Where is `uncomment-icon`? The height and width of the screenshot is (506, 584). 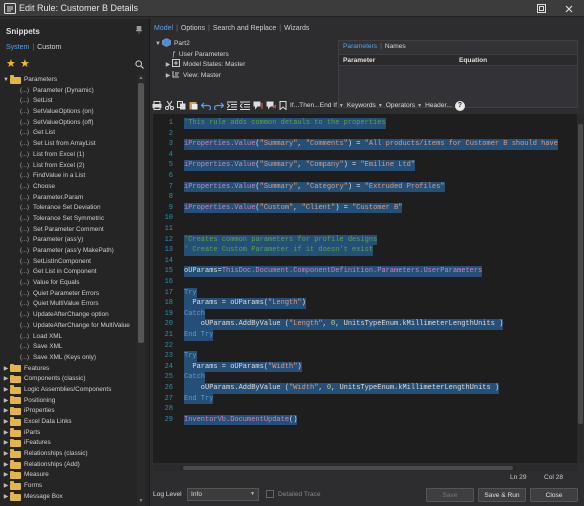
uncomment-icon is located at coordinates (271, 106).